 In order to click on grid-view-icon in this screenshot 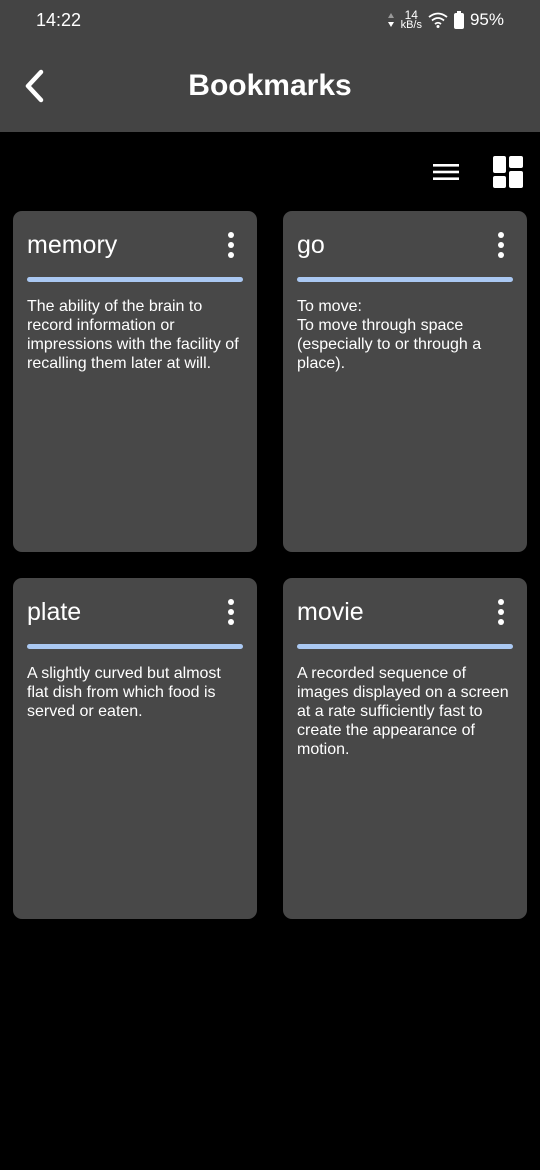, I will do `click(508, 172)`.